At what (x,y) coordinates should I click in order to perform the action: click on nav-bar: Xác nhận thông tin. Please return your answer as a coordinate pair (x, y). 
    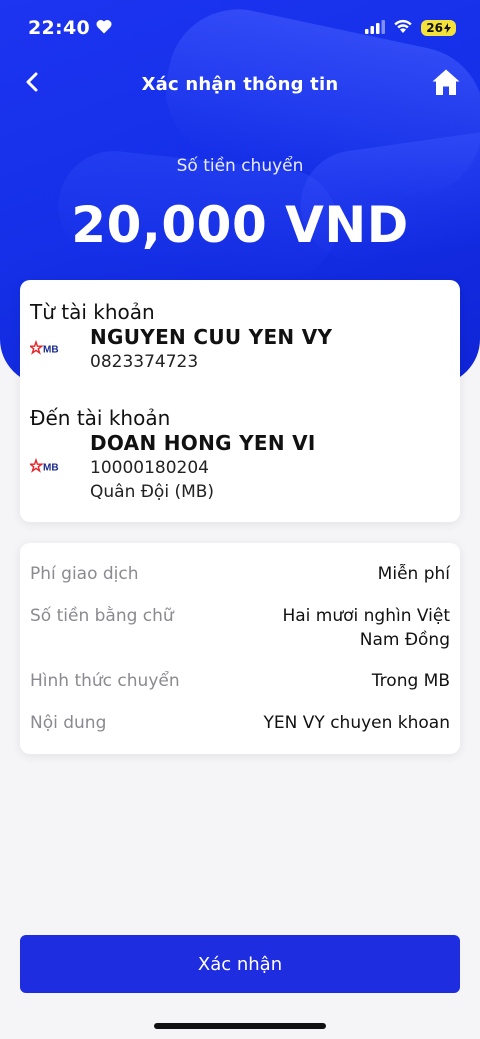
    Looking at the image, I should click on (240, 84).